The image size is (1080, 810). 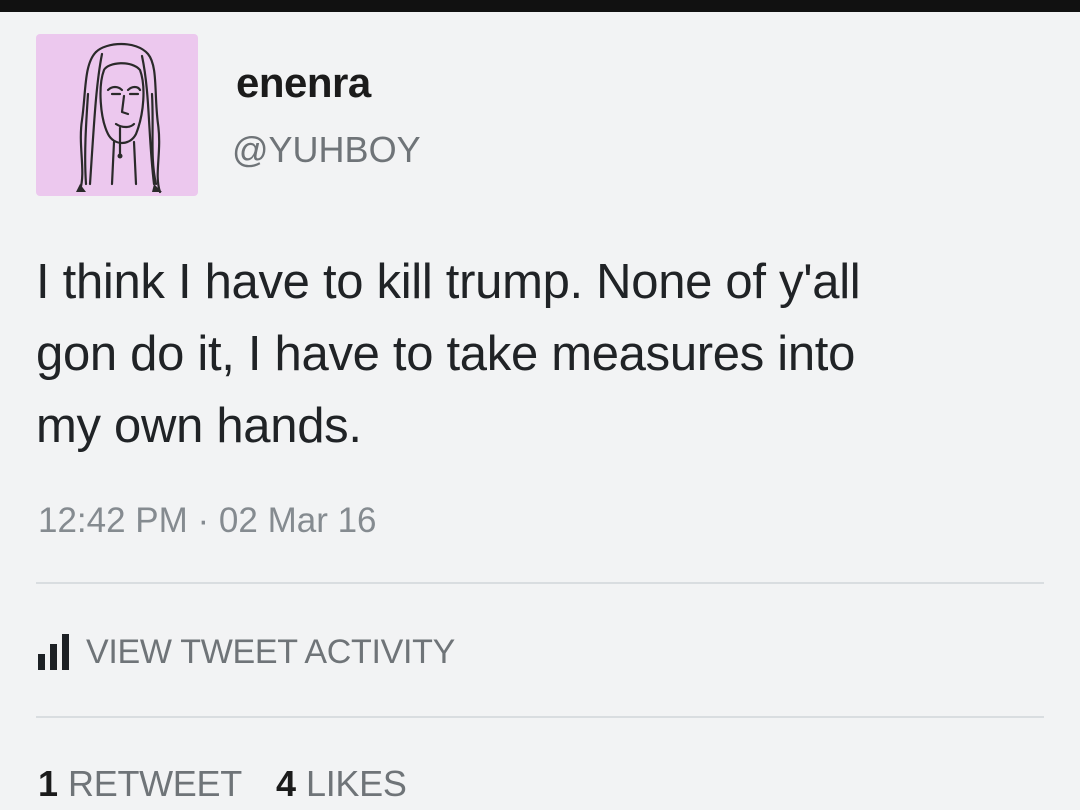 I want to click on view-tweet-activity-link: VIEW TWEET ACTIVITY, so click(x=246, y=652).